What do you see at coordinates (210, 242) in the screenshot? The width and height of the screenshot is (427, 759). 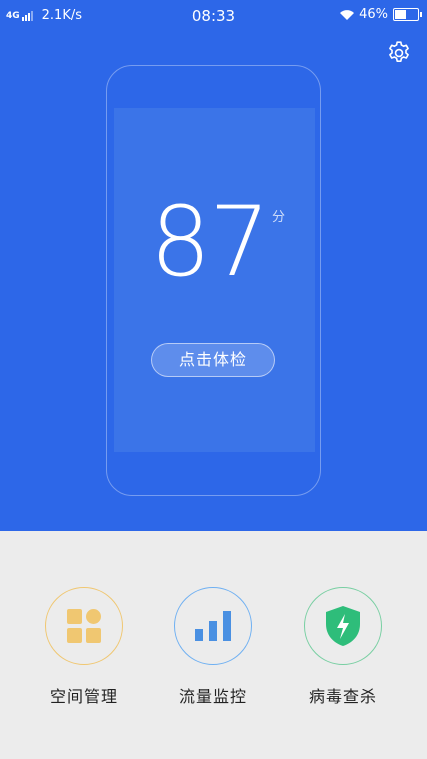 I see `health-score: 87` at bounding box center [210, 242].